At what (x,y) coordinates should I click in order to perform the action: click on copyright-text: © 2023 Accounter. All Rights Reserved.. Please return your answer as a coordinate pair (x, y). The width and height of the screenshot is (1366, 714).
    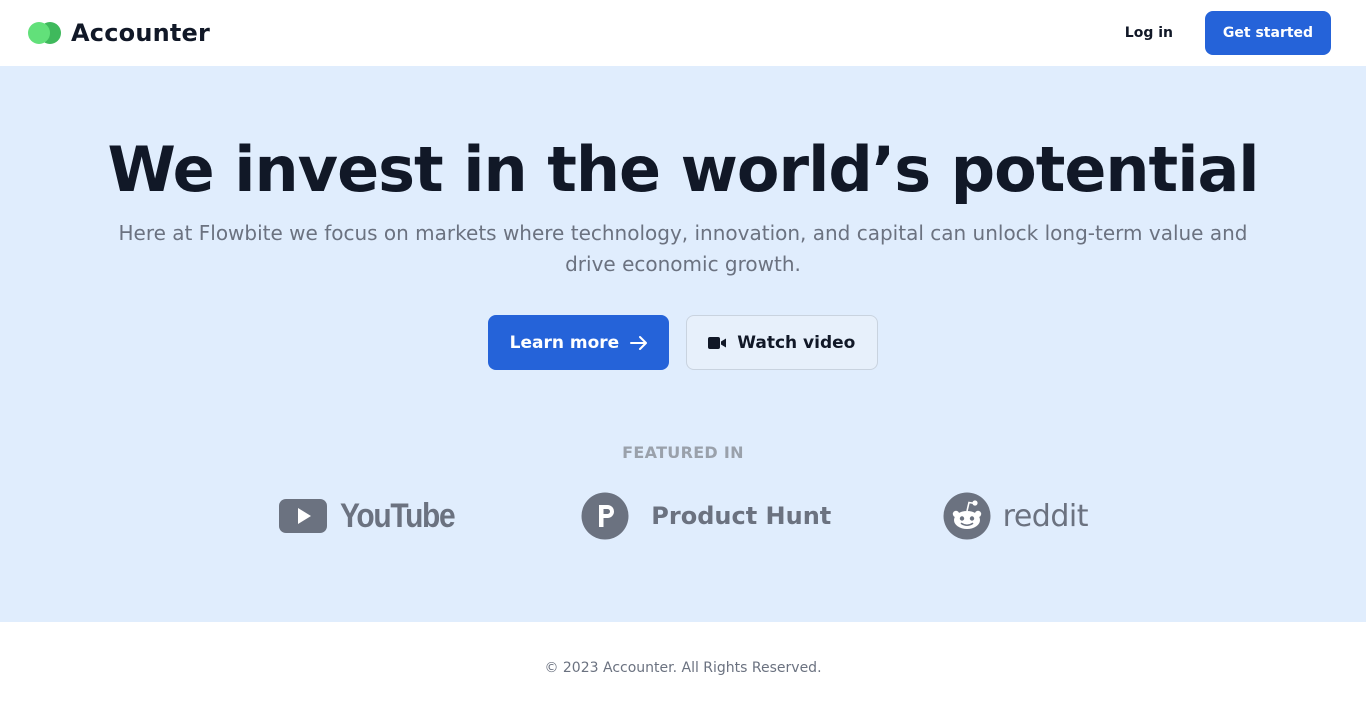
    Looking at the image, I should click on (683, 668).